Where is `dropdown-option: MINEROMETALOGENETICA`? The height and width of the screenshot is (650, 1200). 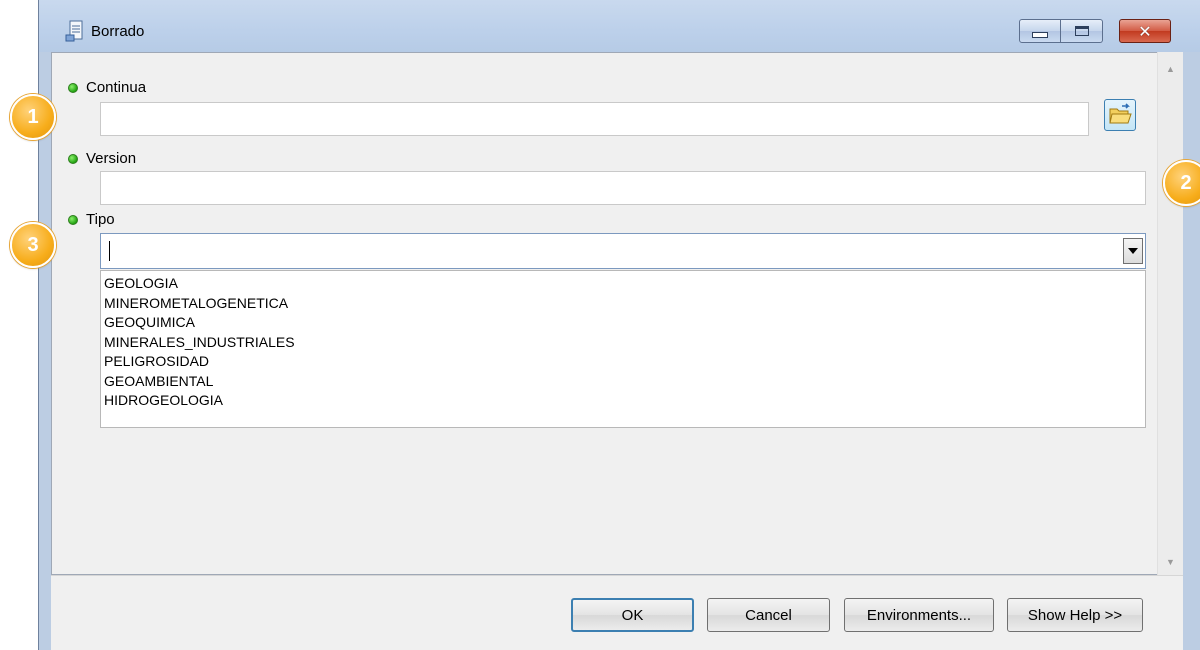
dropdown-option: MINEROMETALOGENETICA is located at coordinates (624, 304).